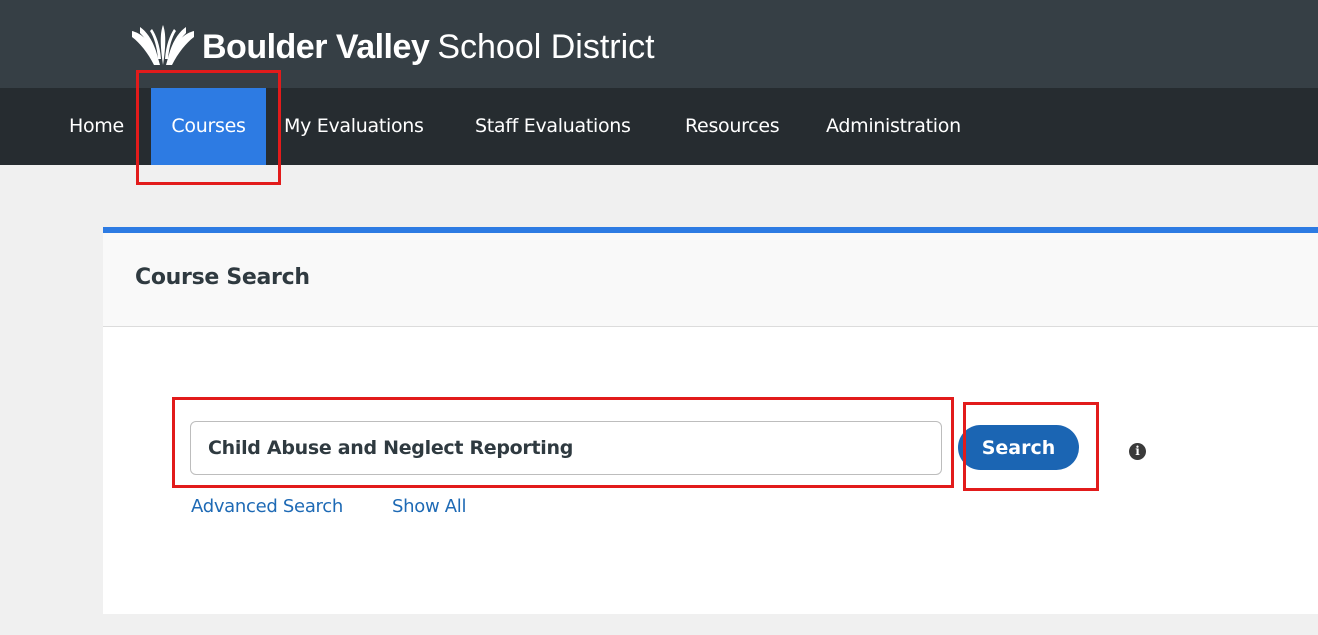 The width and height of the screenshot is (1318, 635). I want to click on district-logo: Boulder Valley School District, so click(392, 47).